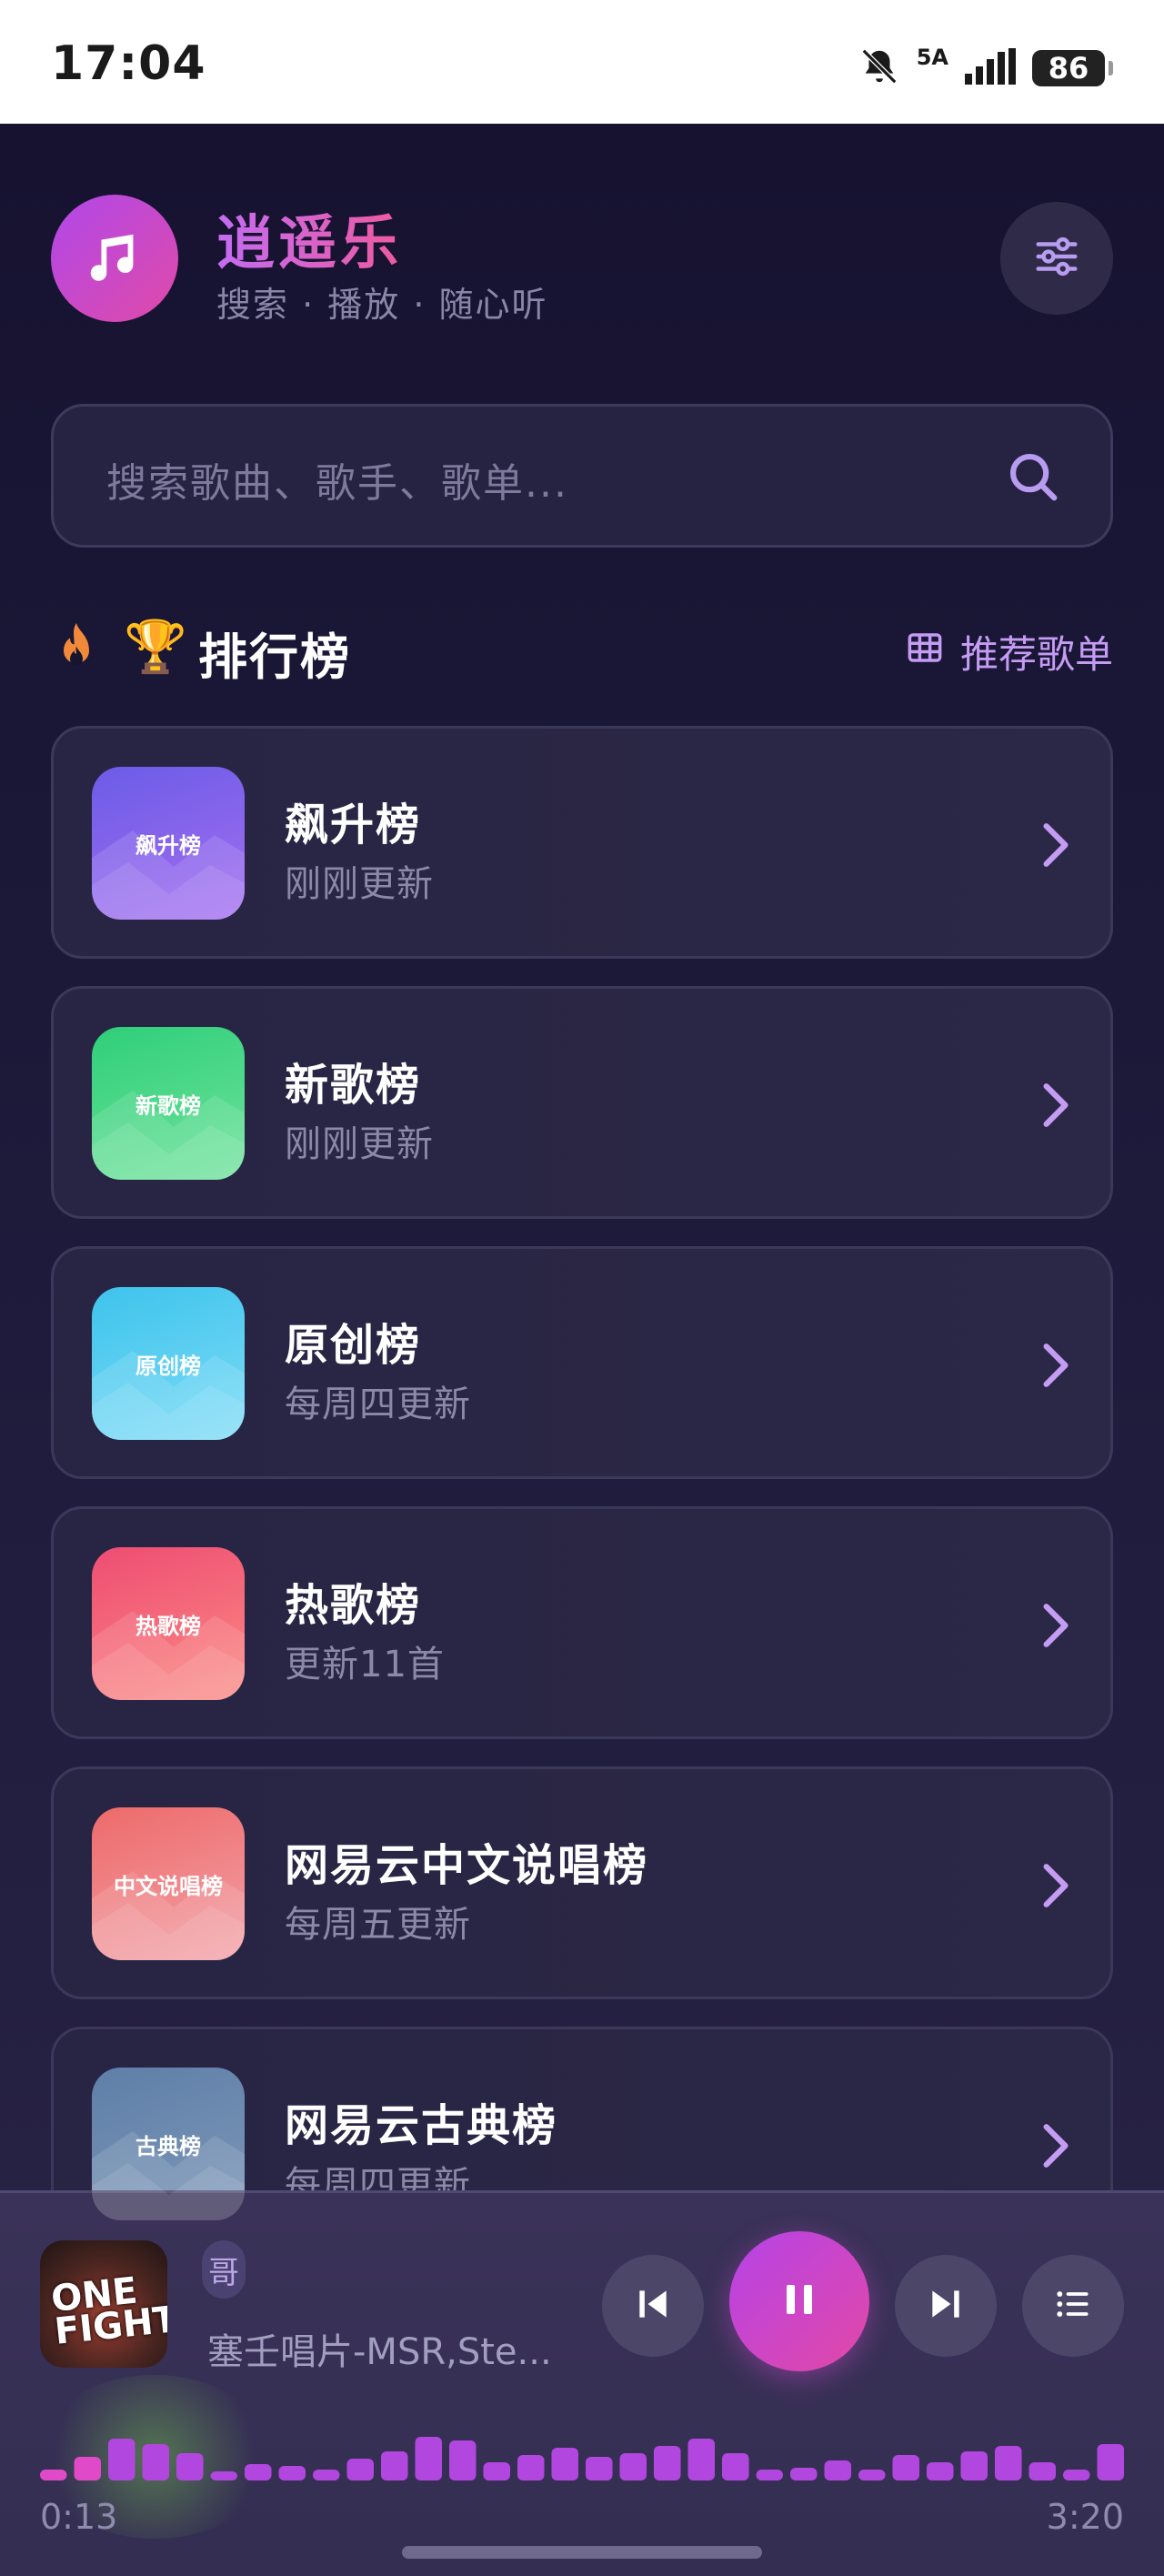 This screenshot has height=2576, width=1164. I want to click on chart-title: 热歌榜, so click(354, 1605).